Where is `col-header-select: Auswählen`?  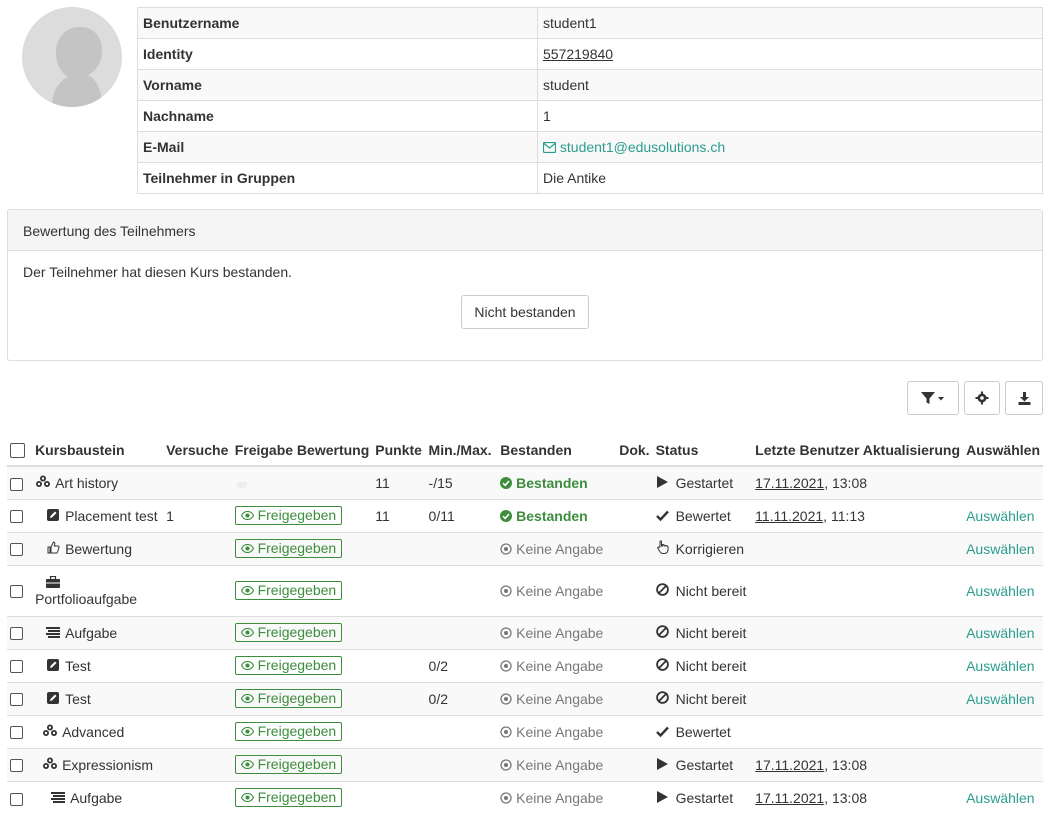 col-header-select: Auswählen is located at coordinates (1003, 450).